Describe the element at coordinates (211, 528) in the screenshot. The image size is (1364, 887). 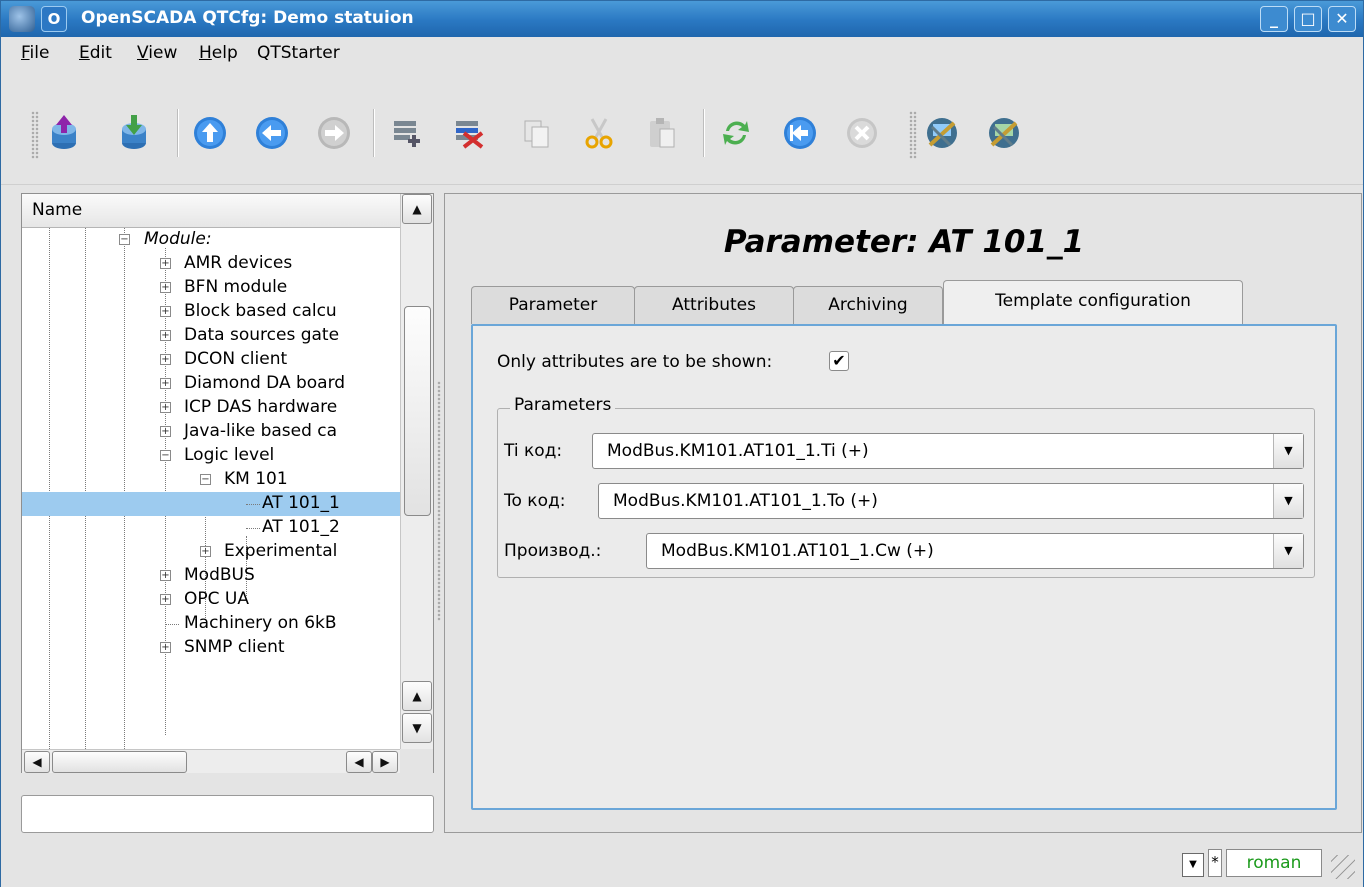
I see `tree-item: AT 101_2` at that location.